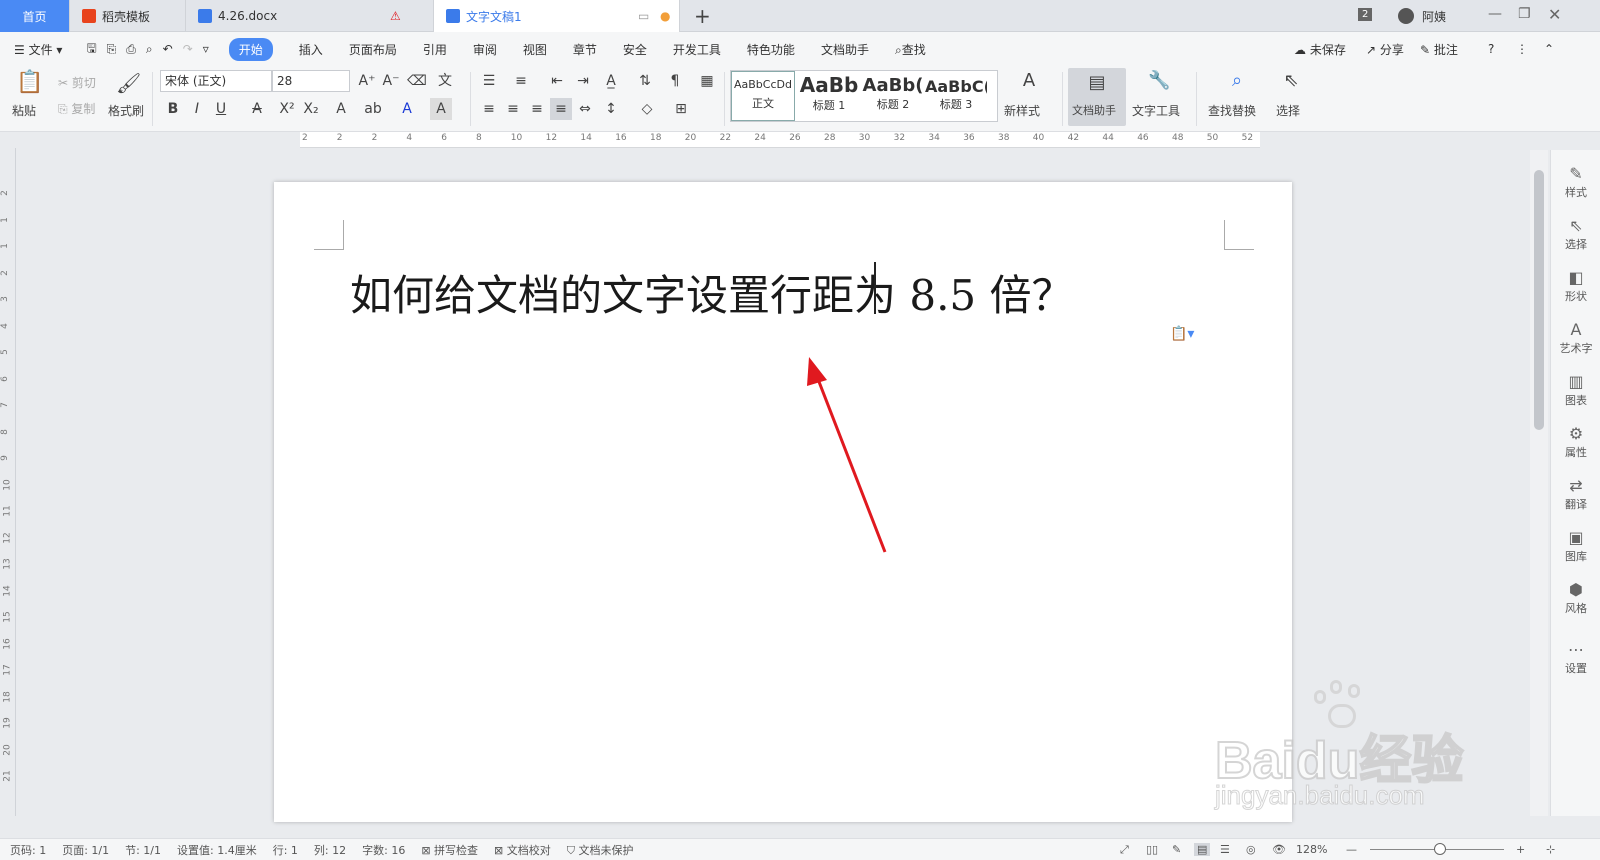  Describe the element at coordinates (1097, 97) in the screenshot. I see `doc-assistant-button: ▤ 文档助手` at that location.